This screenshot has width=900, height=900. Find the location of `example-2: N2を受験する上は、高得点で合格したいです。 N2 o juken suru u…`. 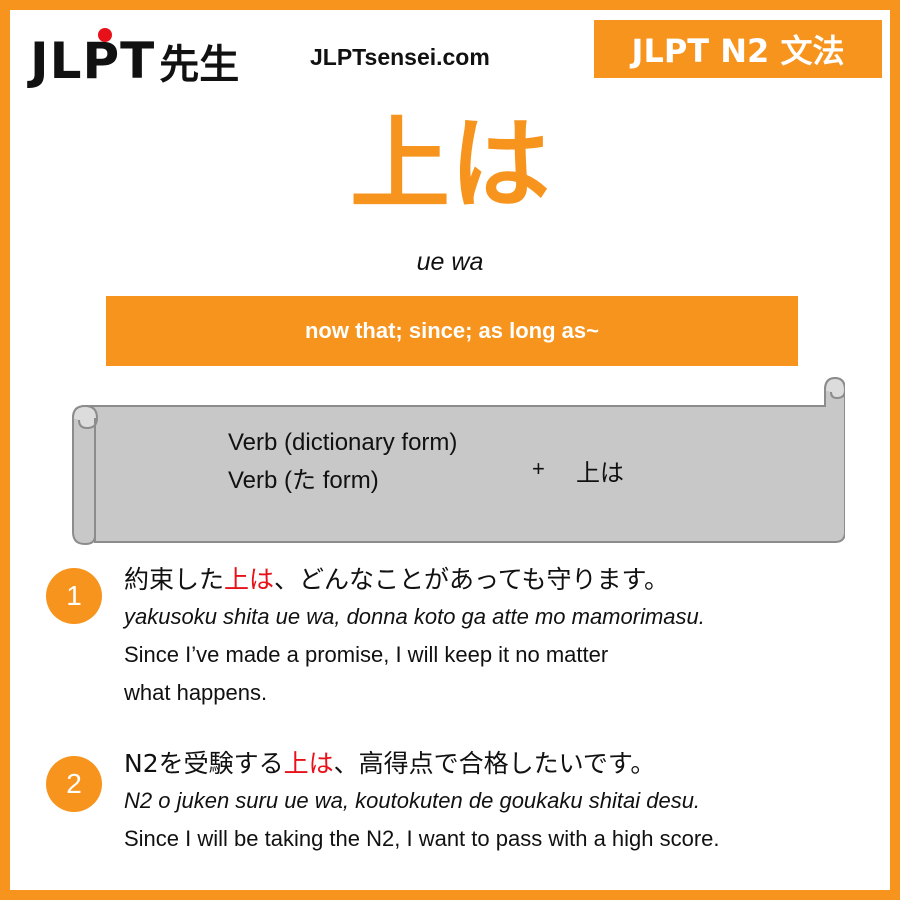

example-2: N2を受験する上は、高得点で合格したいです。 N2 o juken suru u… is located at coordinates (422, 802).